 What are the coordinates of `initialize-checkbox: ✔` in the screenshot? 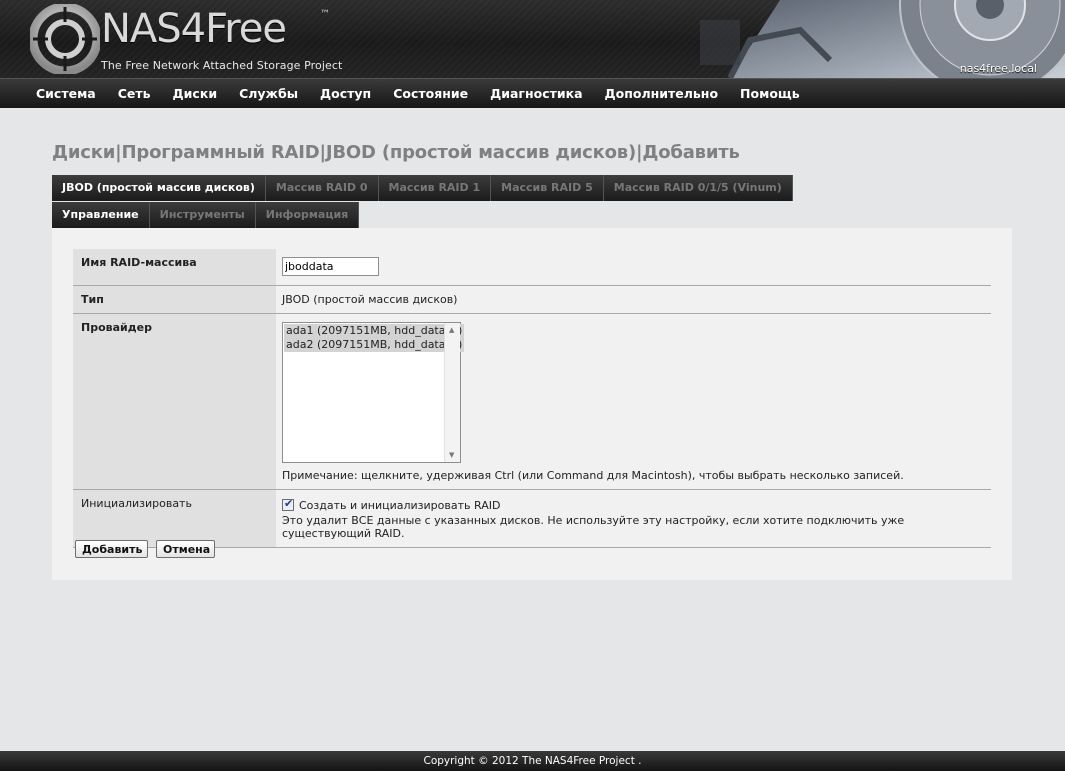 It's located at (288, 503).